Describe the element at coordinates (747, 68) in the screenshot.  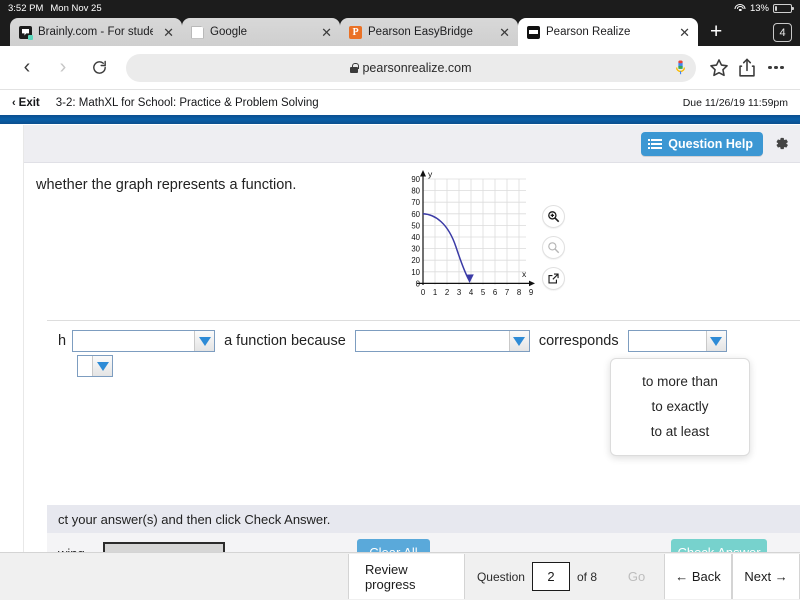
I see `share-icon` at that location.